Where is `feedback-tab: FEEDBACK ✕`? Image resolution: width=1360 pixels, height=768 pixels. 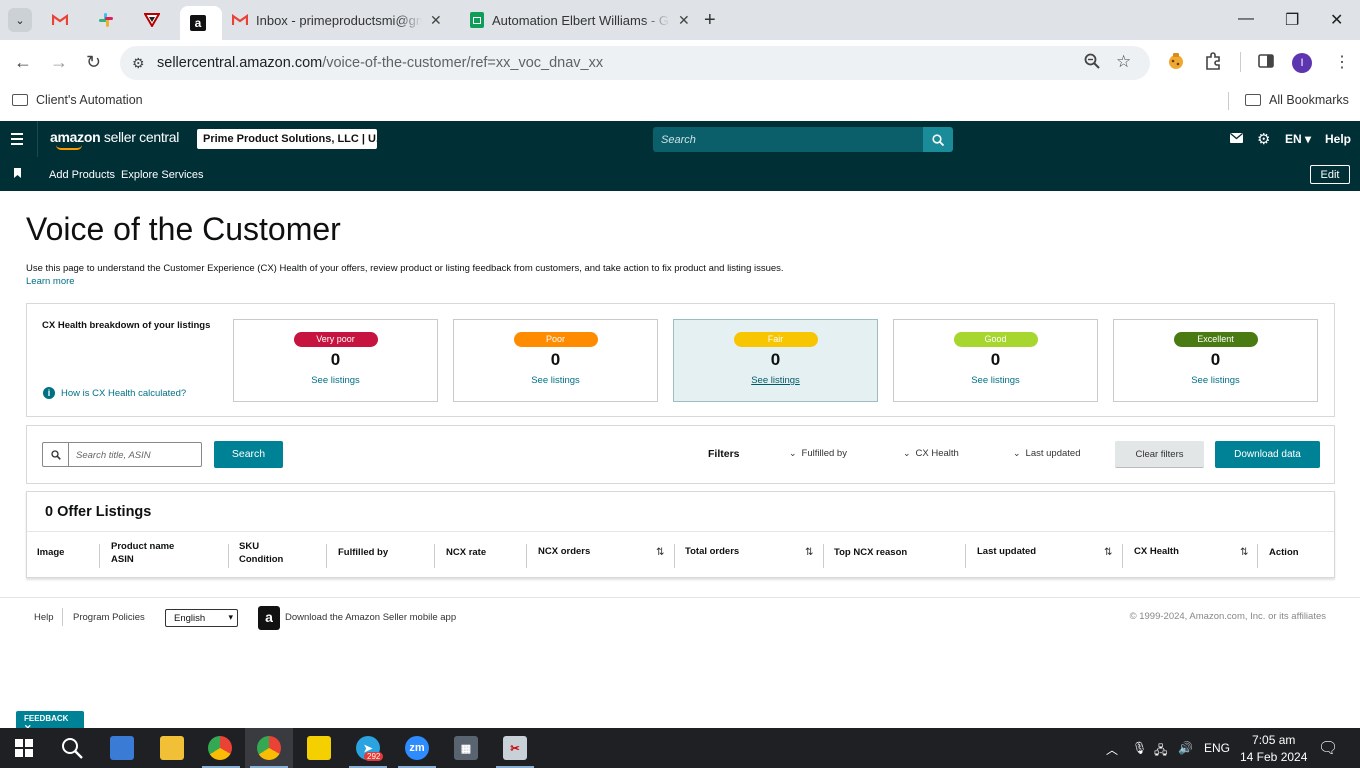 feedback-tab: FEEDBACK ✕ is located at coordinates (50, 722).